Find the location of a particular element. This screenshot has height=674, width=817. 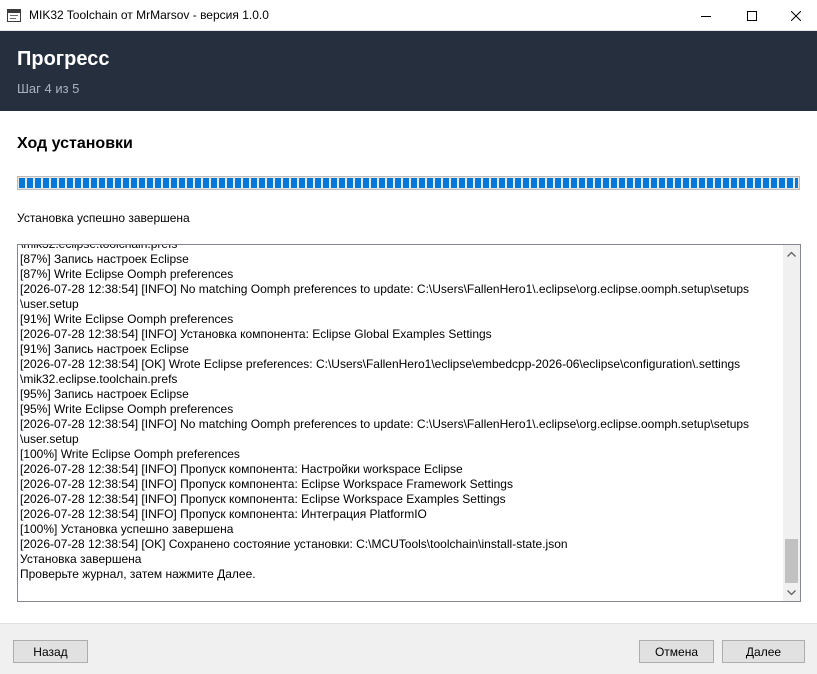

log-line: Установка завершена is located at coordinates (81, 559).